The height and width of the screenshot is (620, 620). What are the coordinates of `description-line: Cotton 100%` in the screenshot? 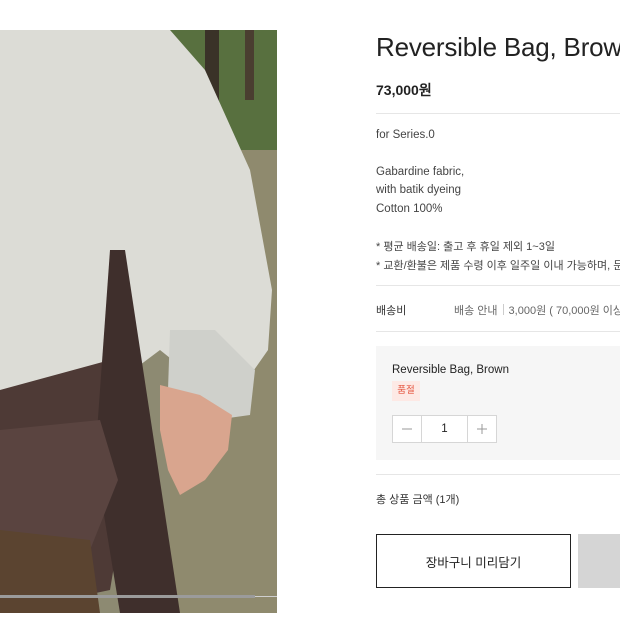 It's located at (409, 209).